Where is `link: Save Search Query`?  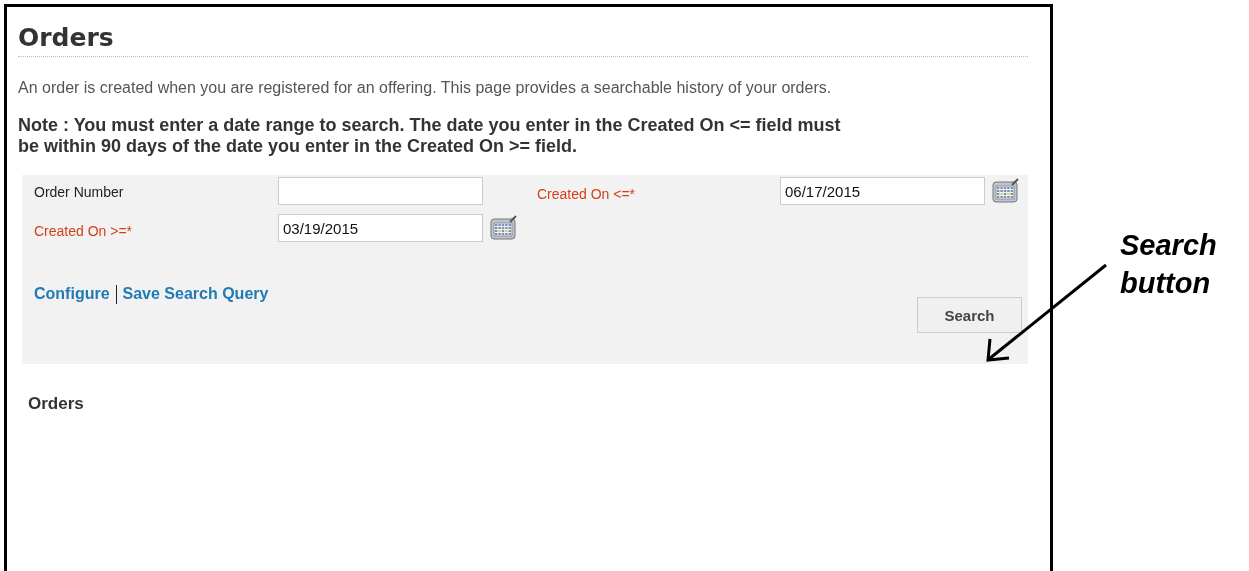
link: Save Search Query is located at coordinates (195, 294).